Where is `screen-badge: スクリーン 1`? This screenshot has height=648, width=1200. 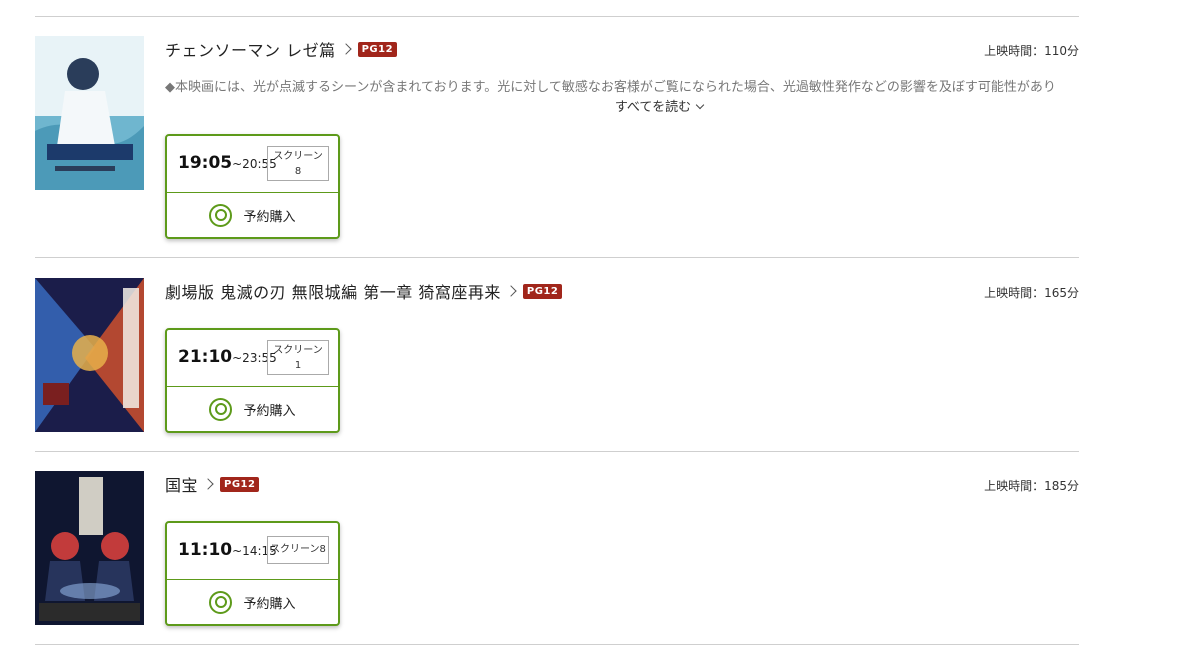 screen-badge: スクリーン 1 is located at coordinates (298, 357).